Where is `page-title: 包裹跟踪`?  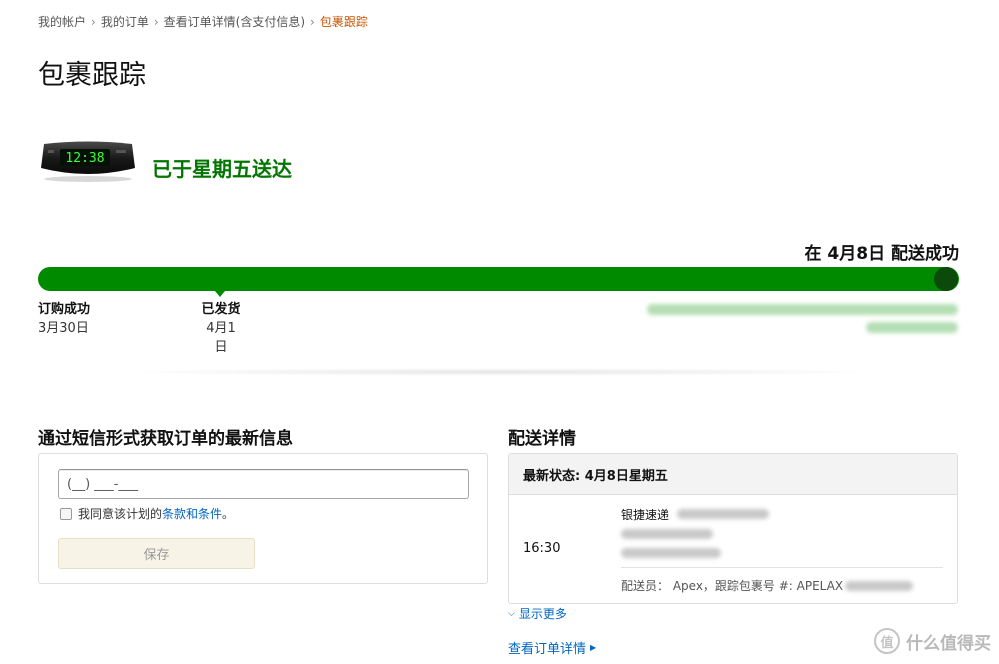 page-title: 包裹跟踪 is located at coordinates (92, 75).